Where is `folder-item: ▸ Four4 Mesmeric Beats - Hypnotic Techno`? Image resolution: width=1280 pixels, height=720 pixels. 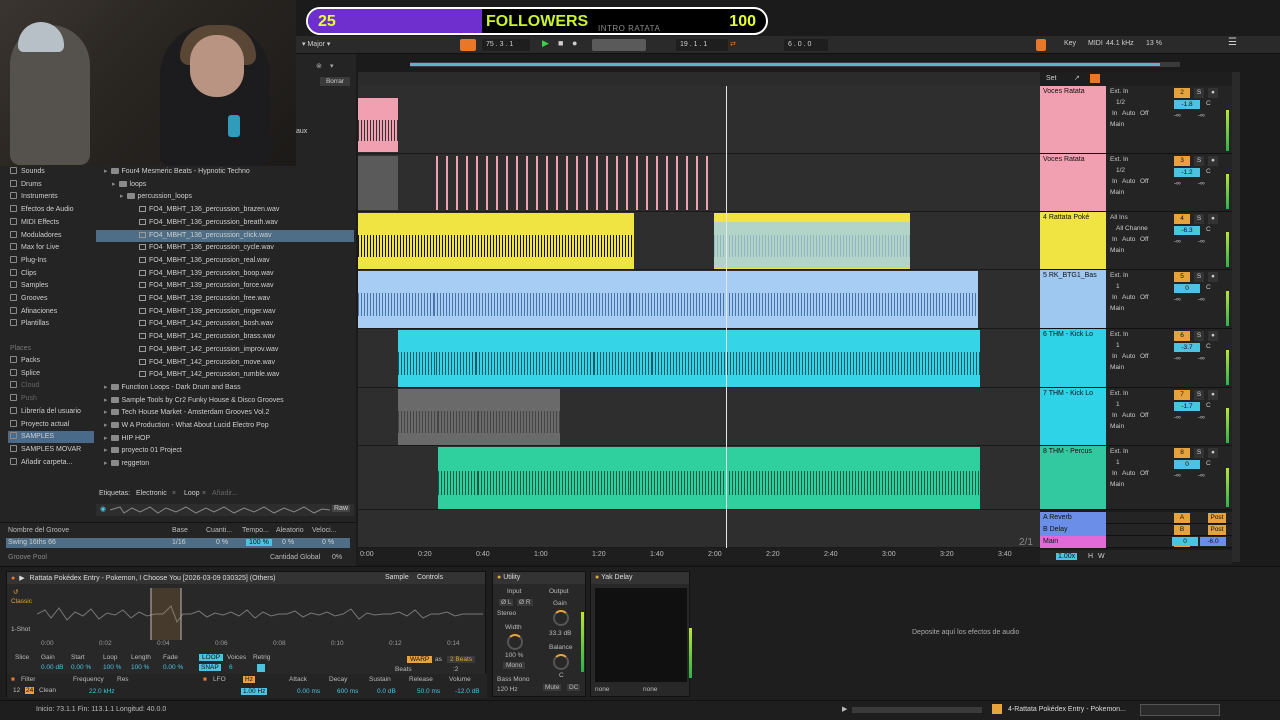 folder-item: ▸ Four4 Mesmeric Beats - Hypnotic Techno is located at coordinates (225, 172).